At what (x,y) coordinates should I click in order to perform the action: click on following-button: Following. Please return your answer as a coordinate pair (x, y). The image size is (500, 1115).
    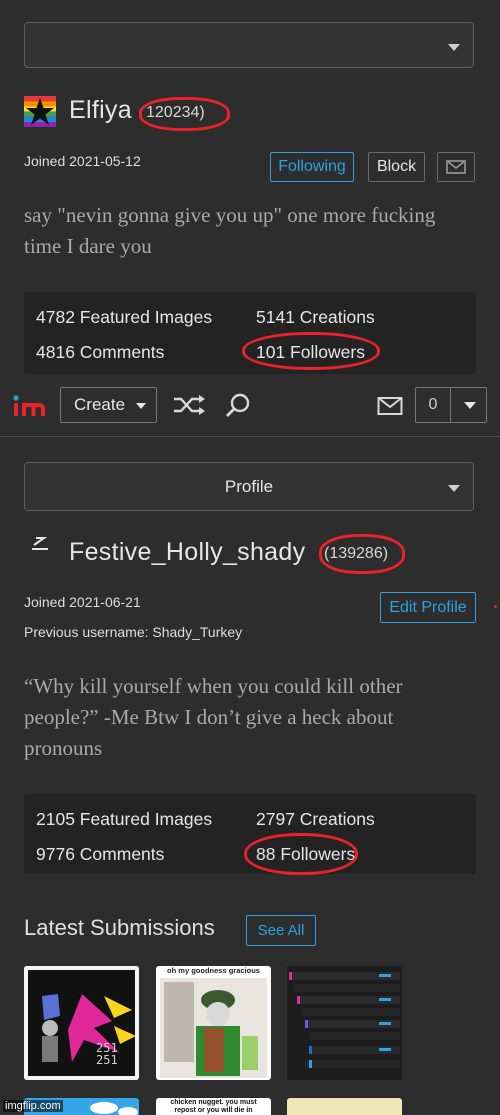
    Looking at the image, I should click on (312, 167).